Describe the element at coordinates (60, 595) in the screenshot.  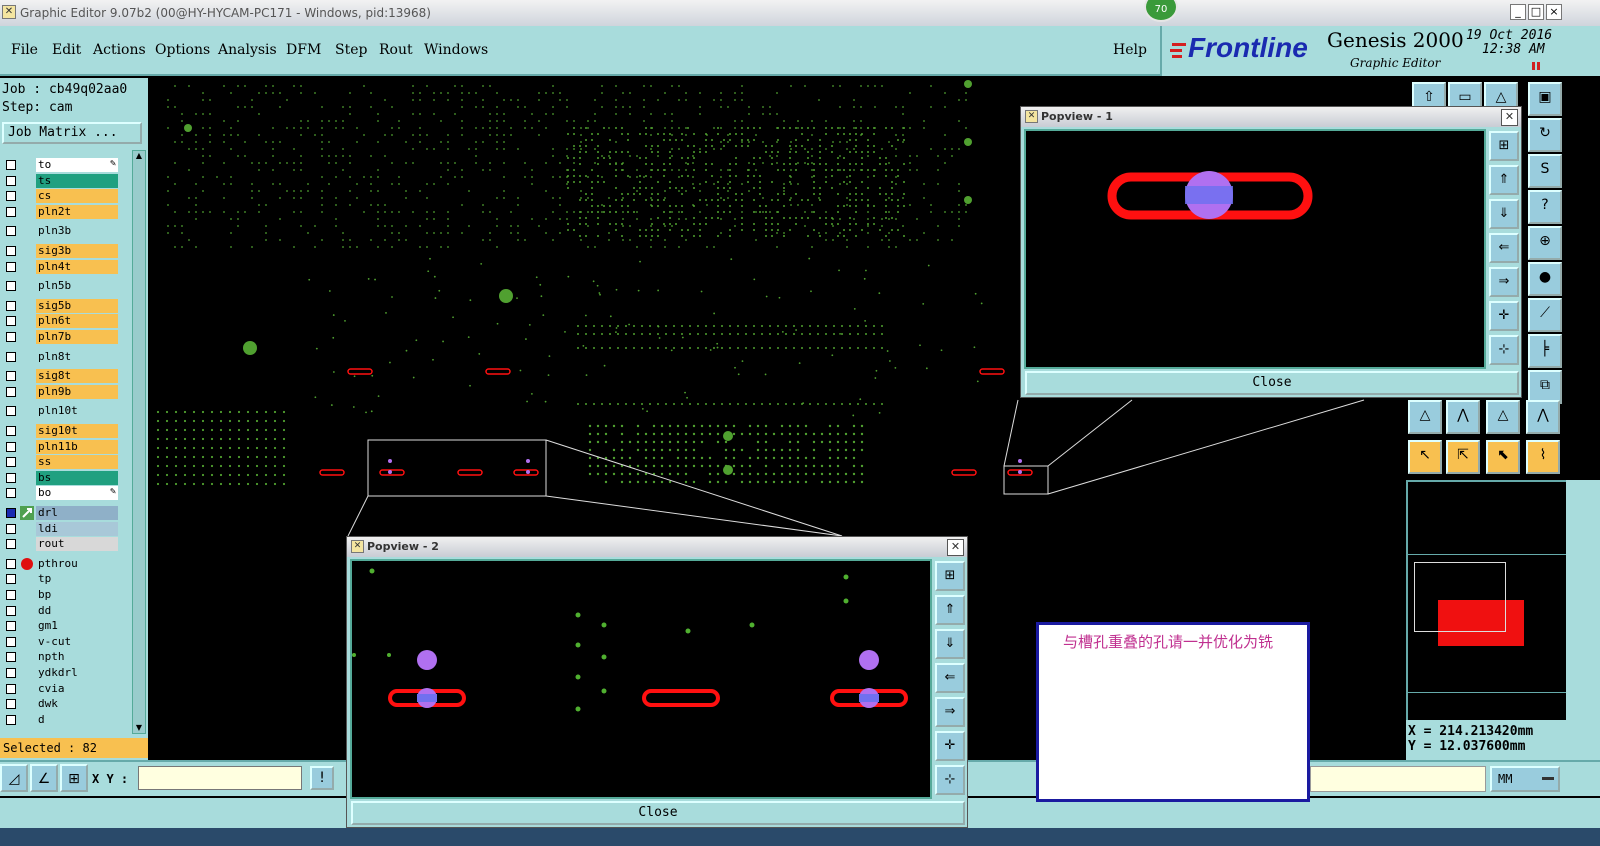
I see `layer-row: bp` at that location.